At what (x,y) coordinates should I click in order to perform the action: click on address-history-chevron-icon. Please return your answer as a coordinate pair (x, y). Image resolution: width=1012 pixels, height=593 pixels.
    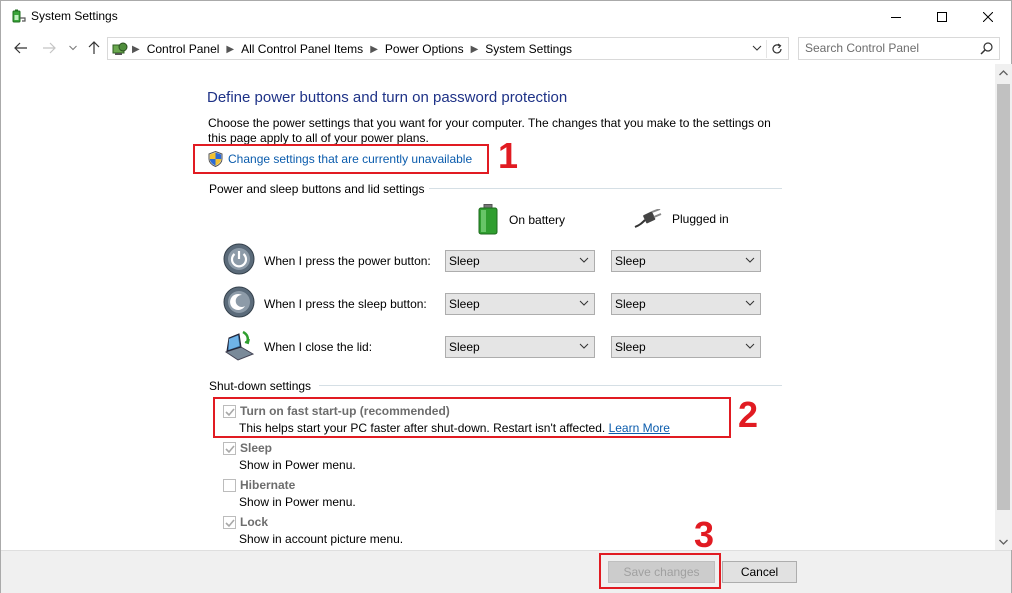
    Looking at the image, I should click on (757, 48).